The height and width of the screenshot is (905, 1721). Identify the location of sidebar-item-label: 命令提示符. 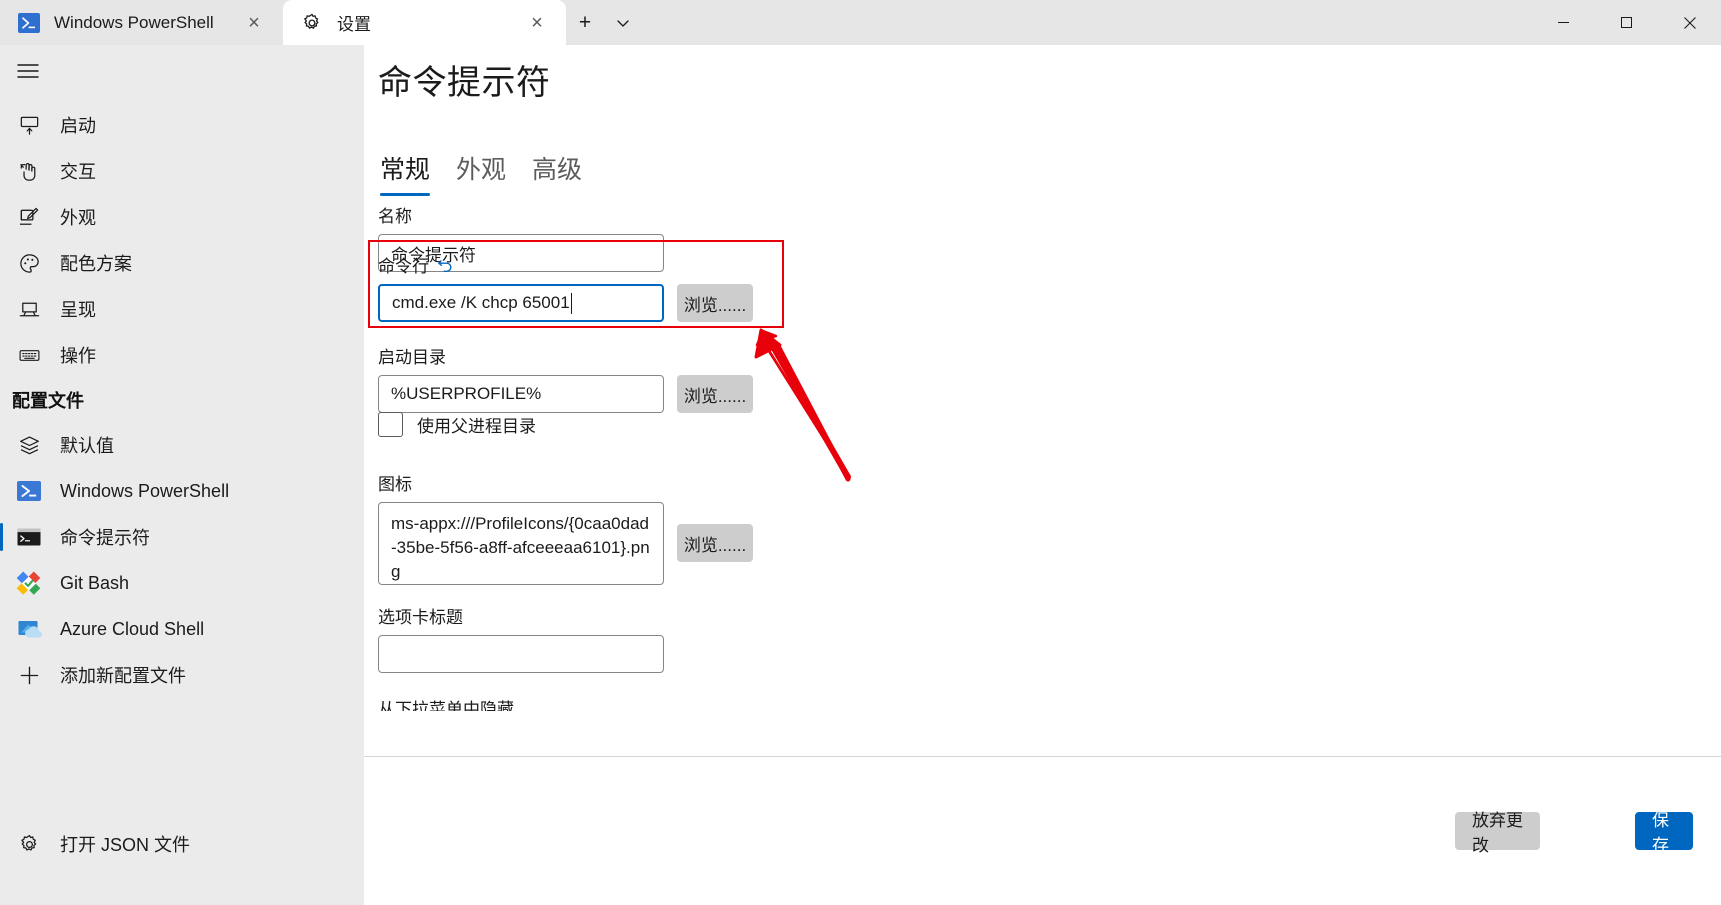
(105, 538).